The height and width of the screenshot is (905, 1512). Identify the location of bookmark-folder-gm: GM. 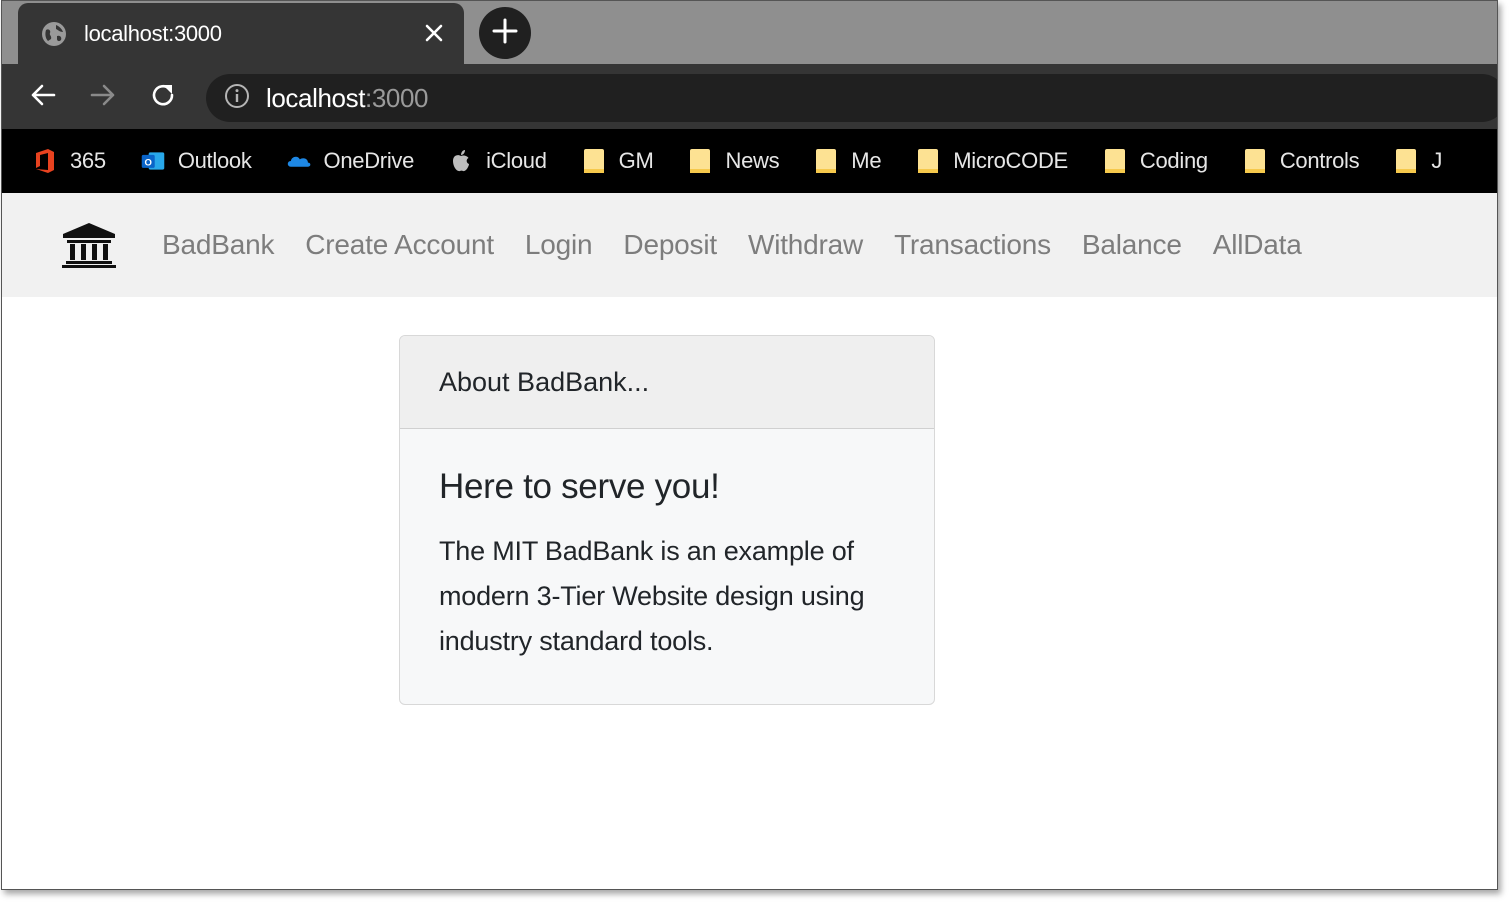
(617, 161).